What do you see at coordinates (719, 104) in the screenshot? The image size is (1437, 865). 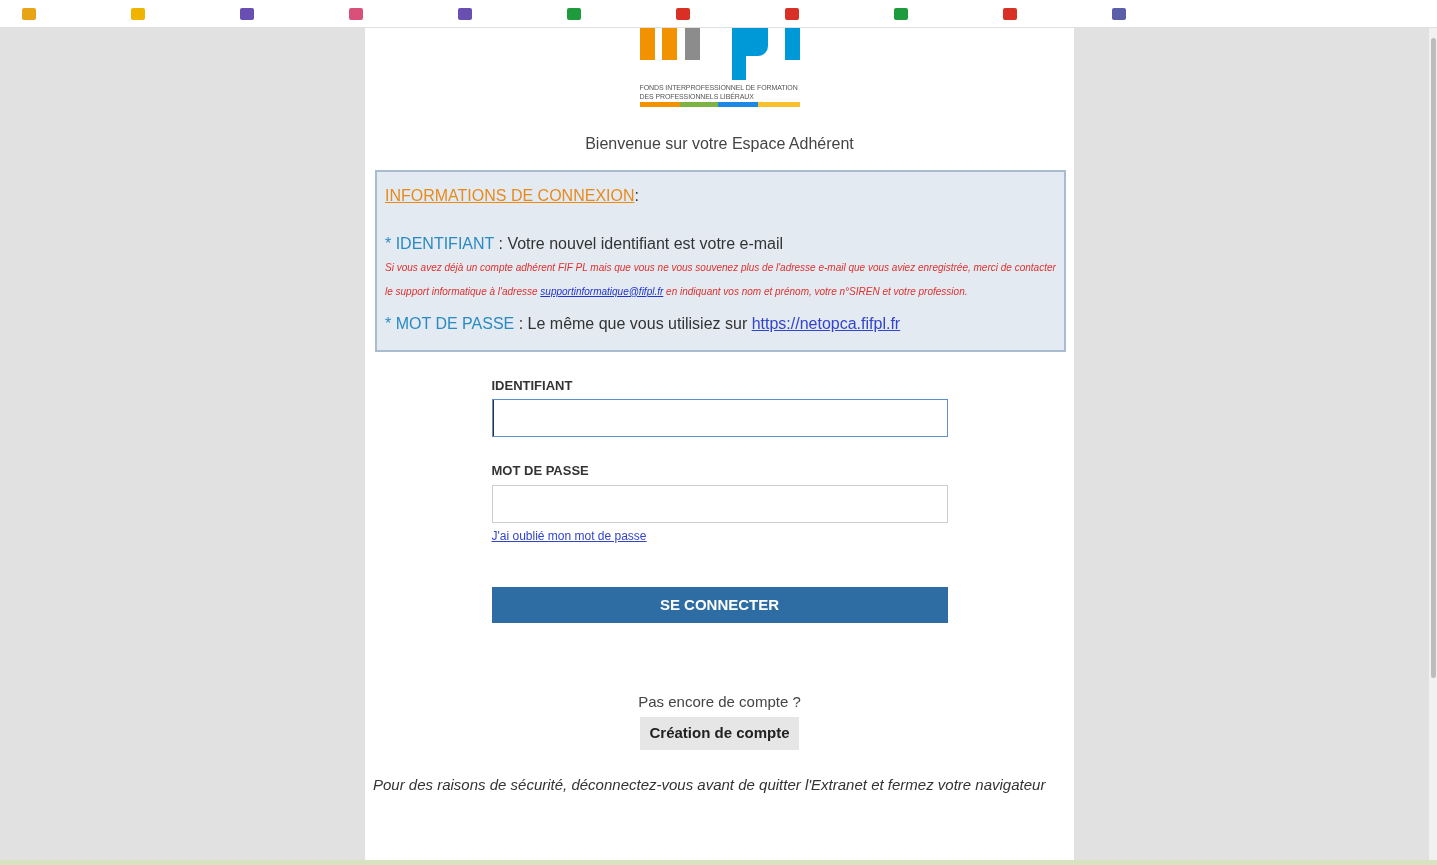 I see `color-stripe-icon` at bounding box center [719, 104].